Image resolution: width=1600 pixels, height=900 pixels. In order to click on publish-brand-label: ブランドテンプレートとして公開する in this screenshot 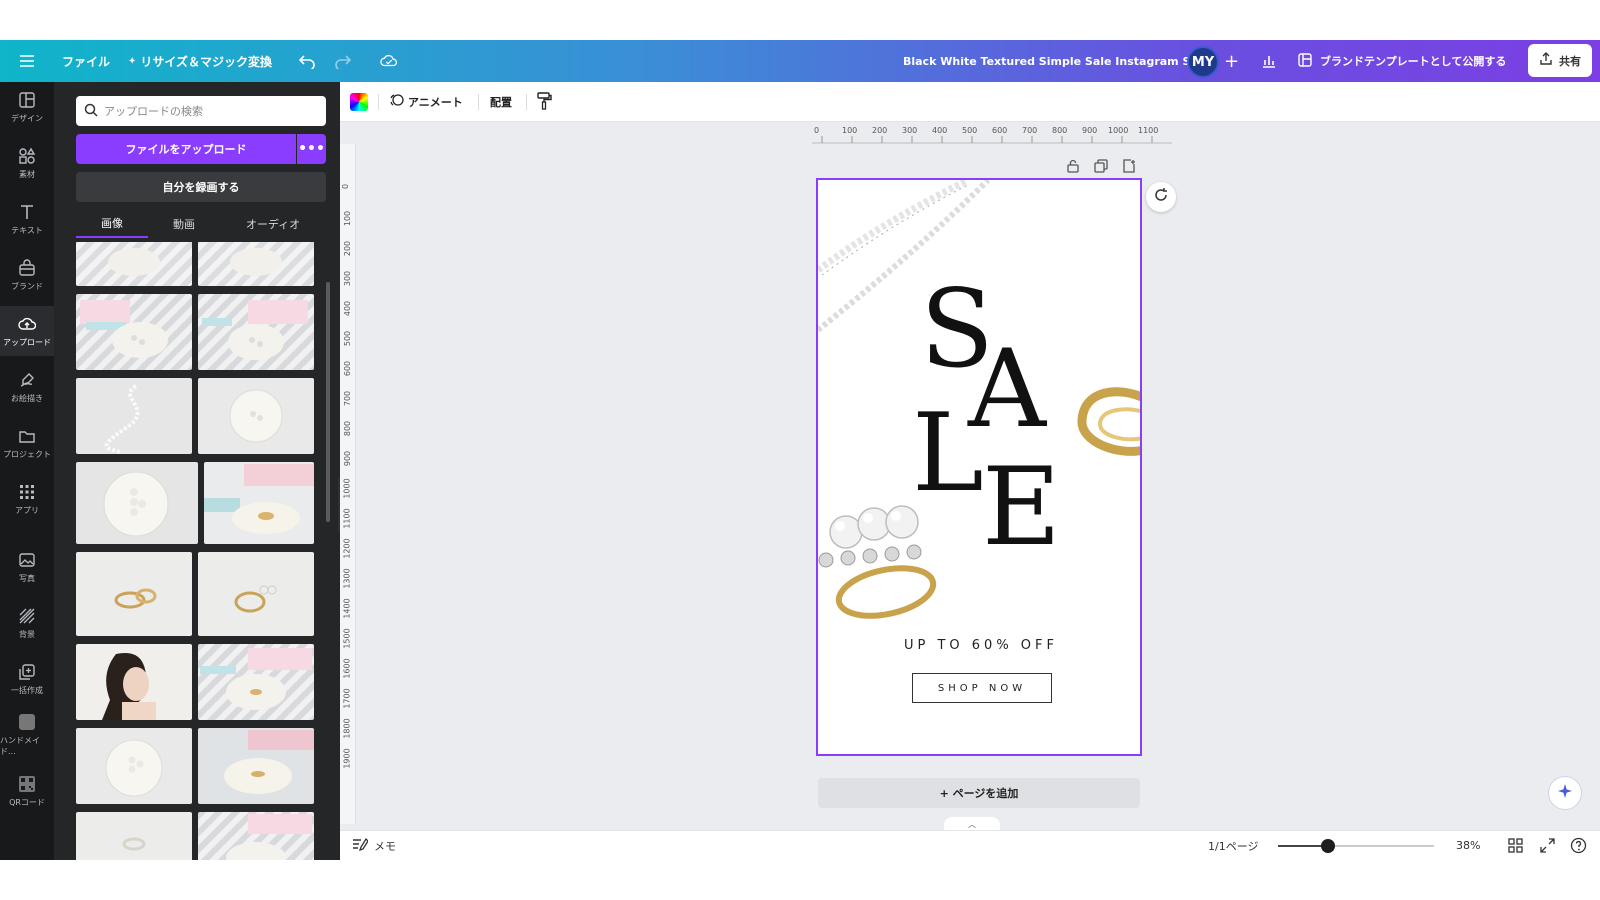, I will do `click(1413, 61)`.